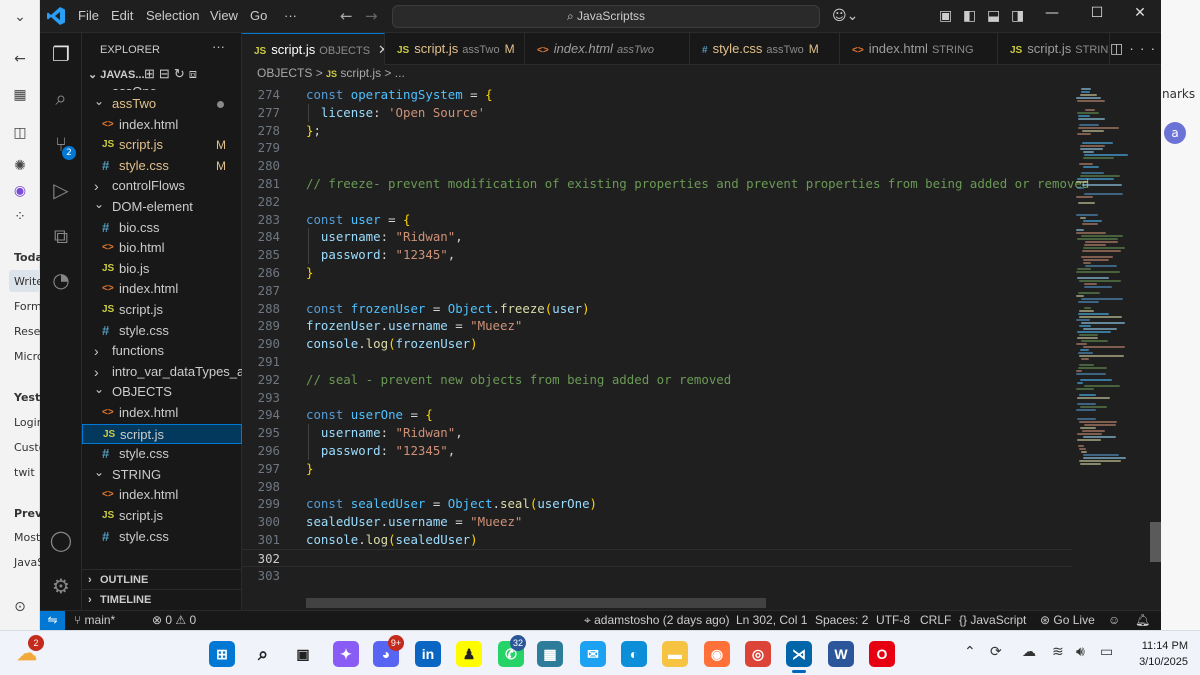 The height and width of the screenshot is (675, 1200). I want to click on file-item: JS script.js M, so click(162, 145).